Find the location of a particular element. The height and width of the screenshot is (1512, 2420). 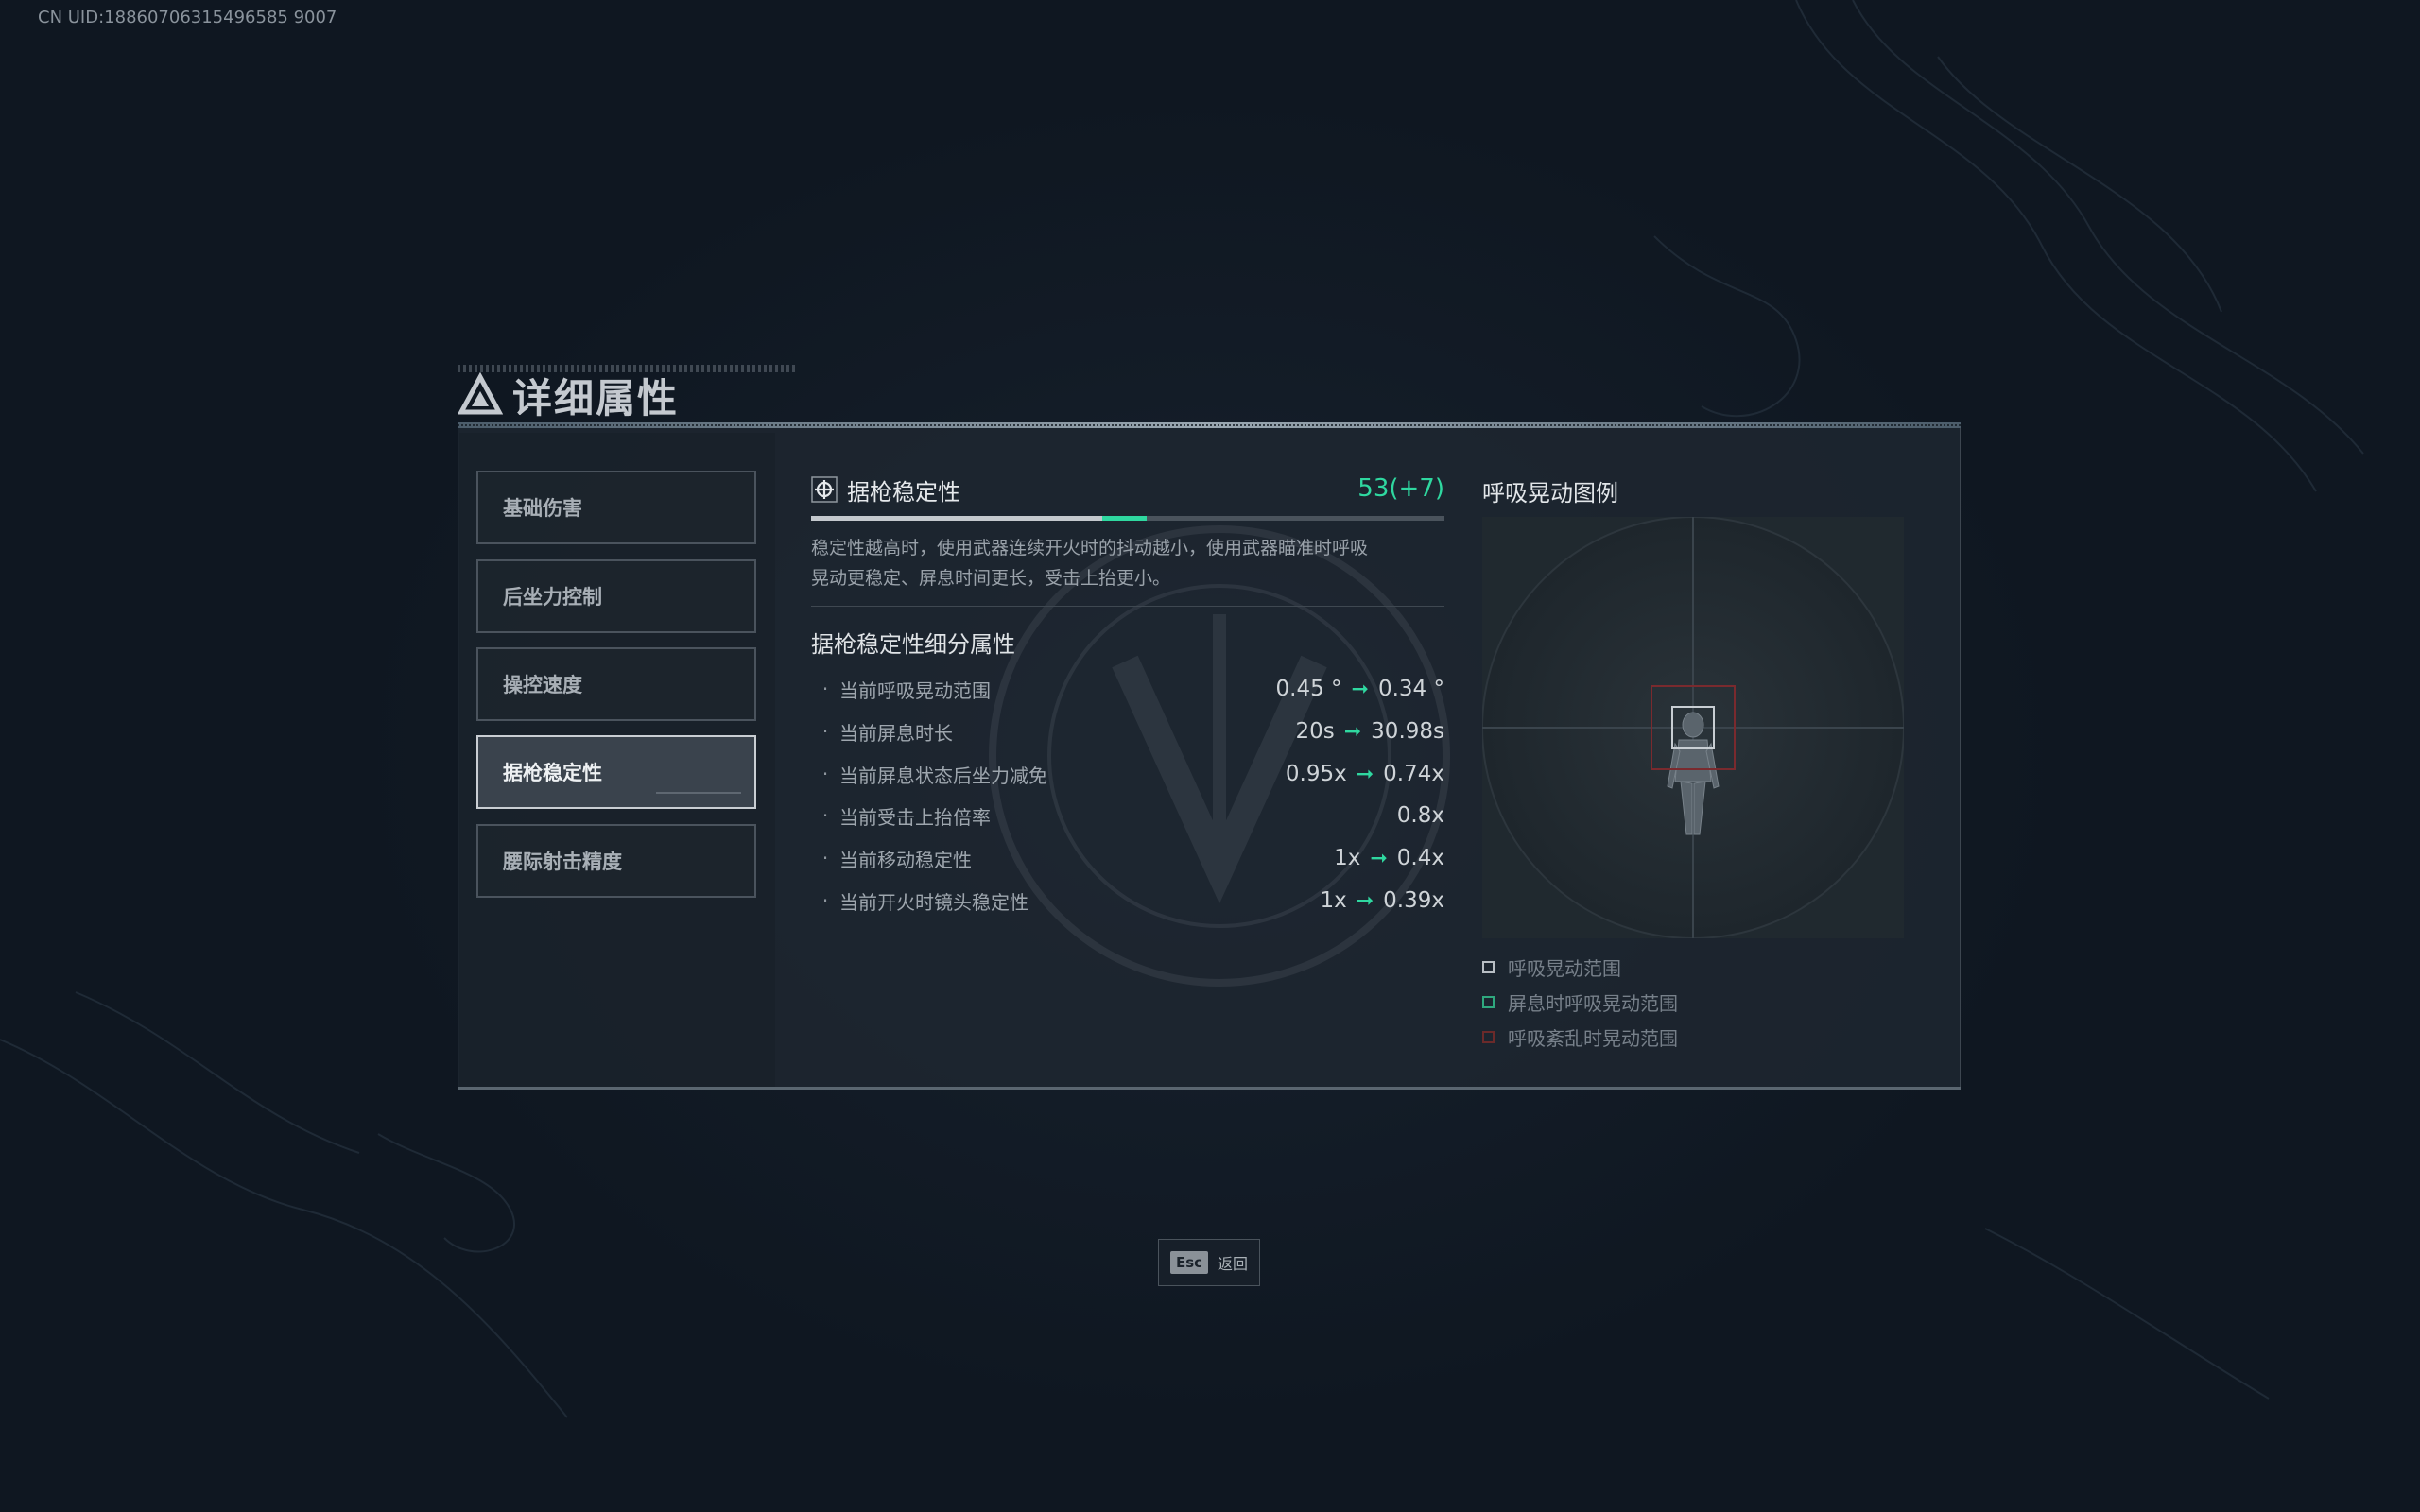

stat-label: 当前屏息时长 is located at coordinates (896, 733).